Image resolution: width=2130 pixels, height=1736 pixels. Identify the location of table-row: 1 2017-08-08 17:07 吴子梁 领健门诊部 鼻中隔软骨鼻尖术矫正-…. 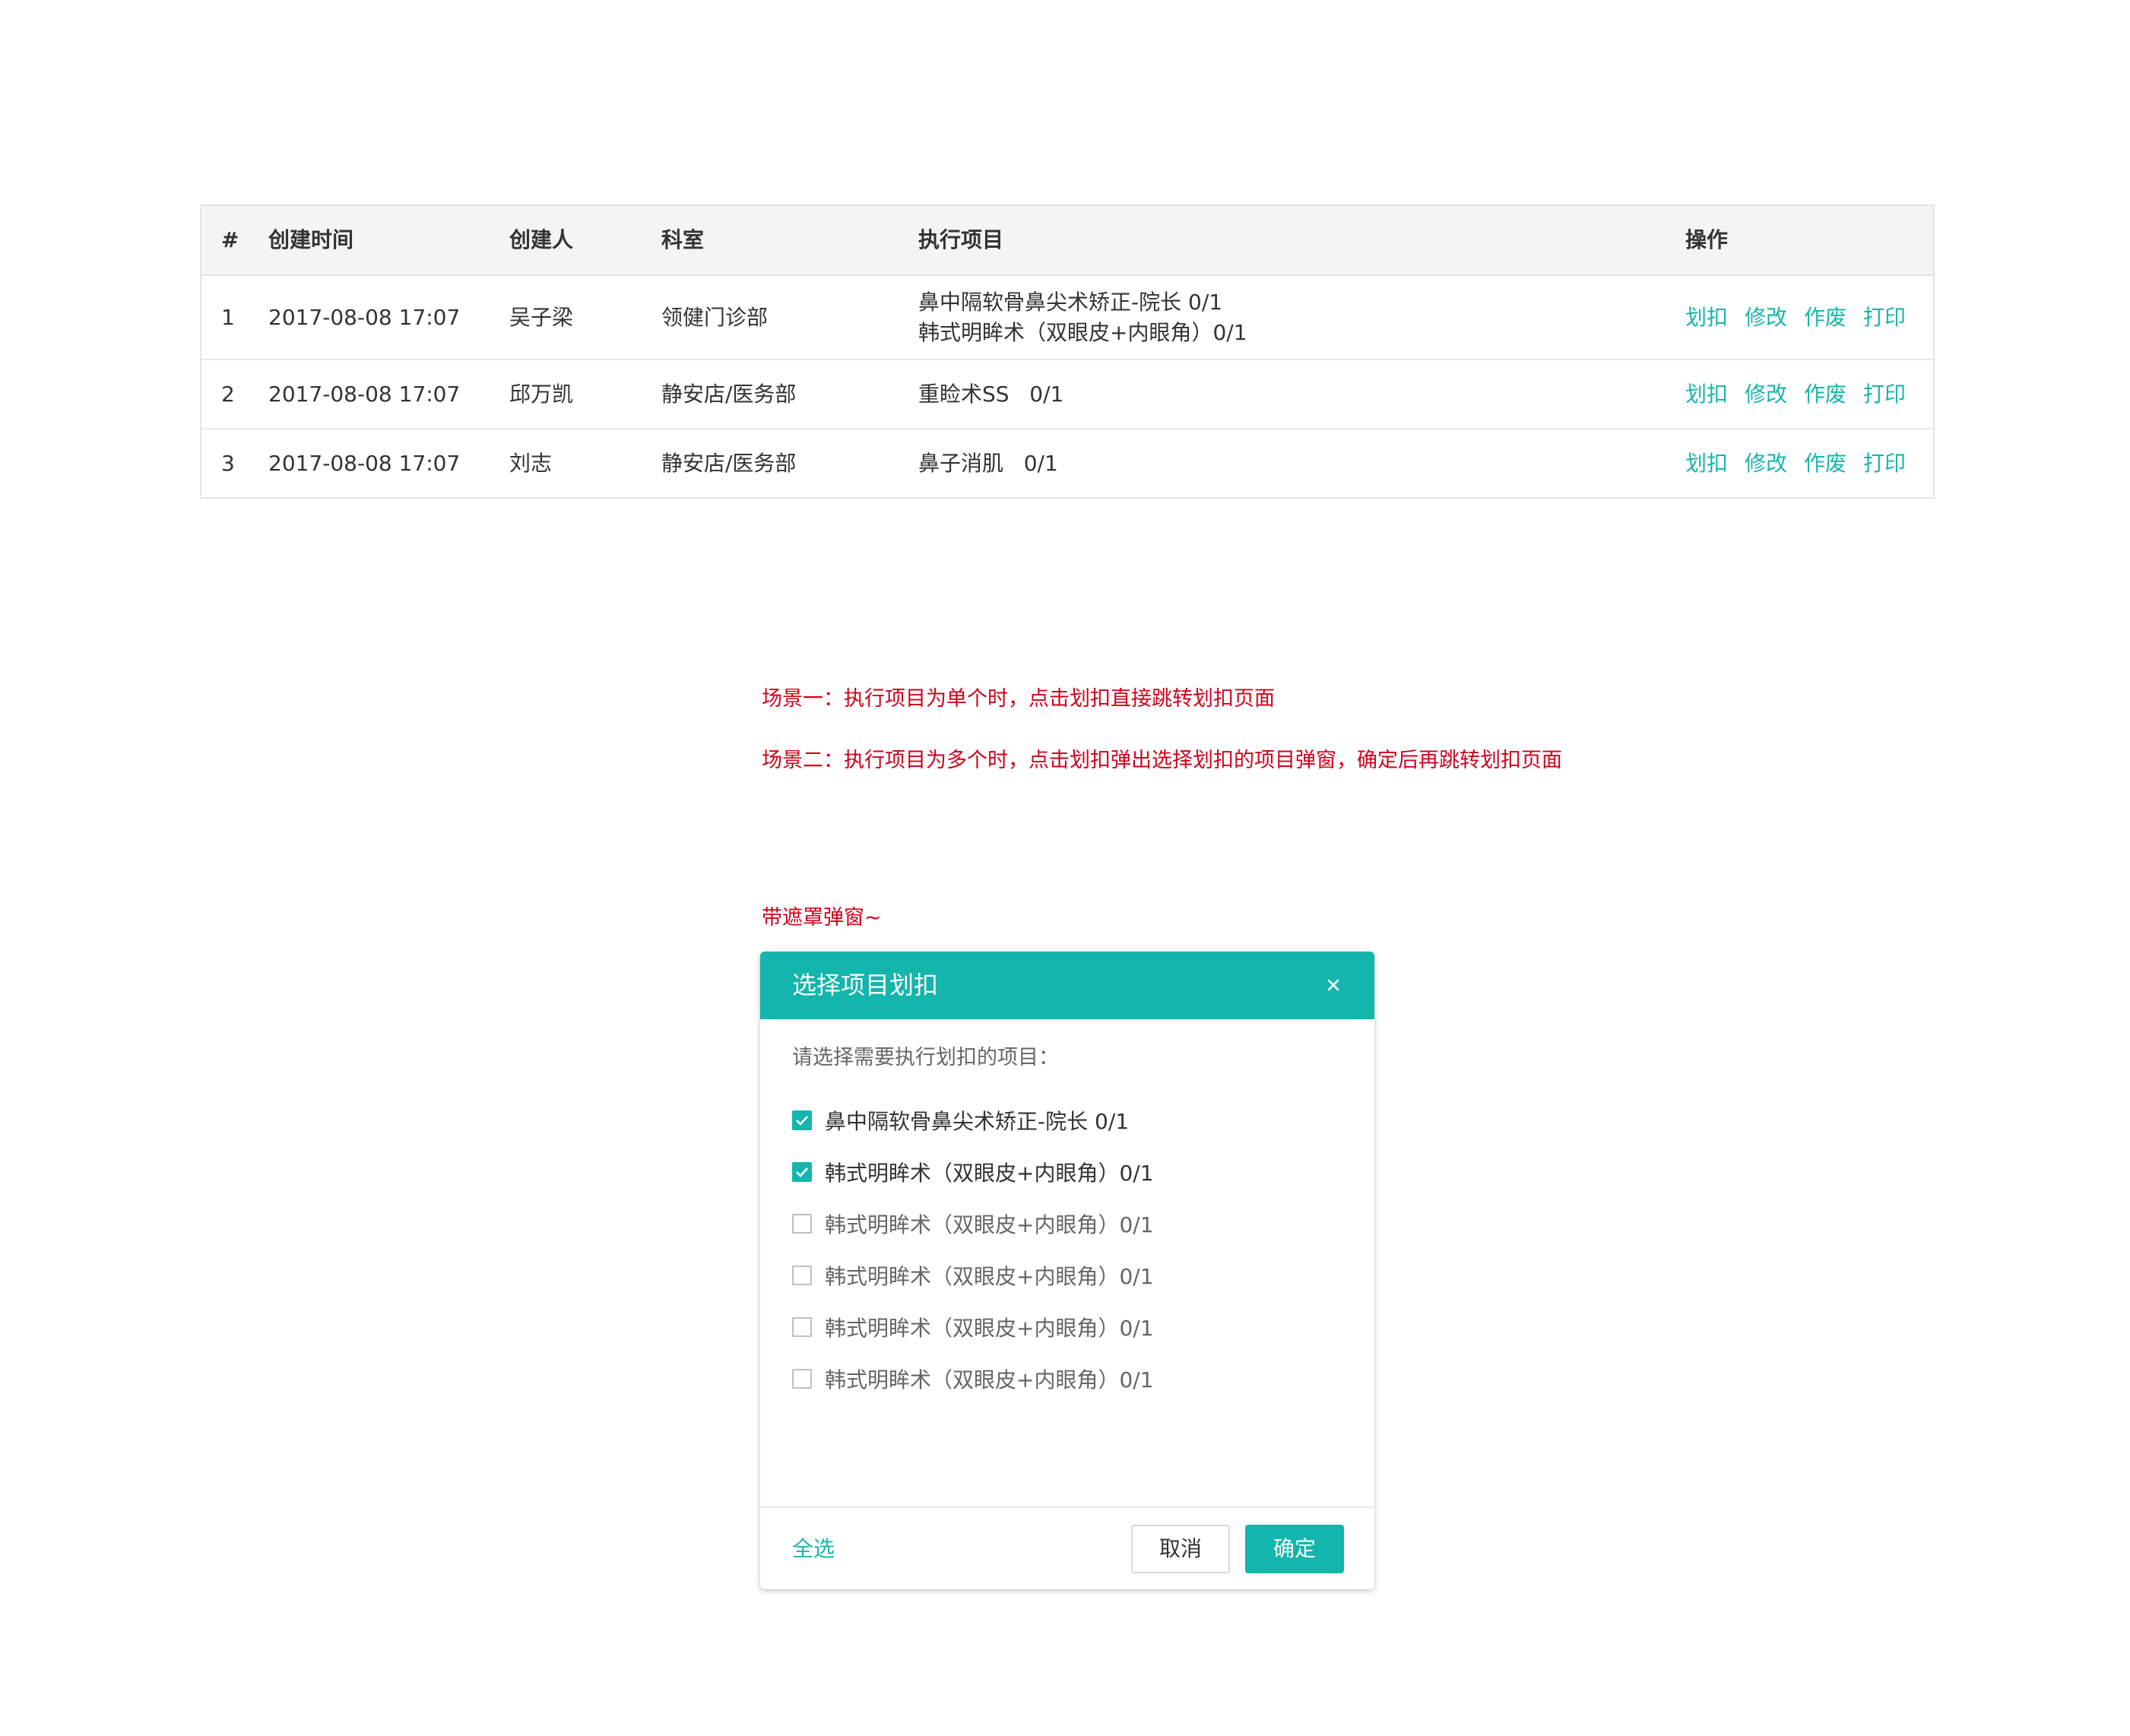
(1067, 318).